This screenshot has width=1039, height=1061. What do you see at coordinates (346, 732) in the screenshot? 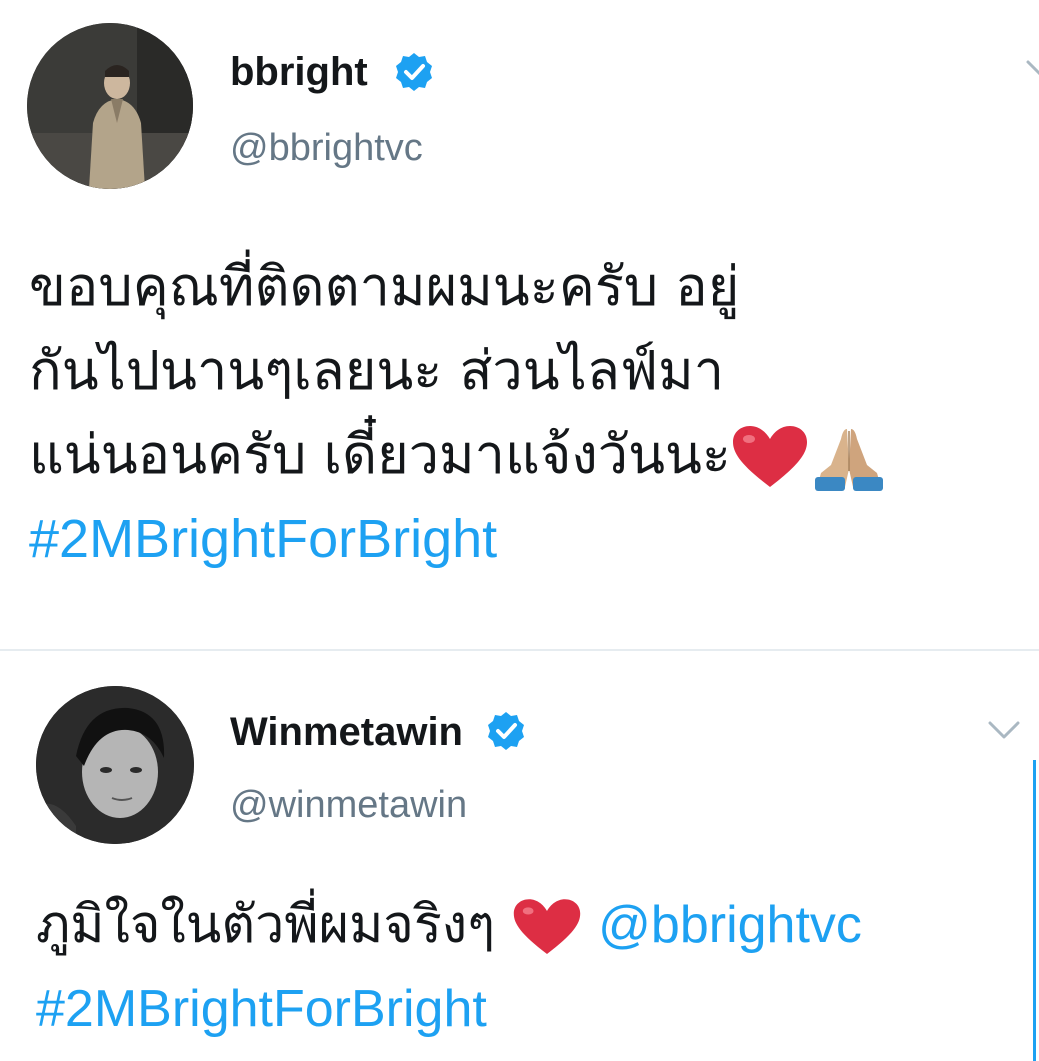
I see `display-name: Winmetawin` at bounding box center [346, 732].